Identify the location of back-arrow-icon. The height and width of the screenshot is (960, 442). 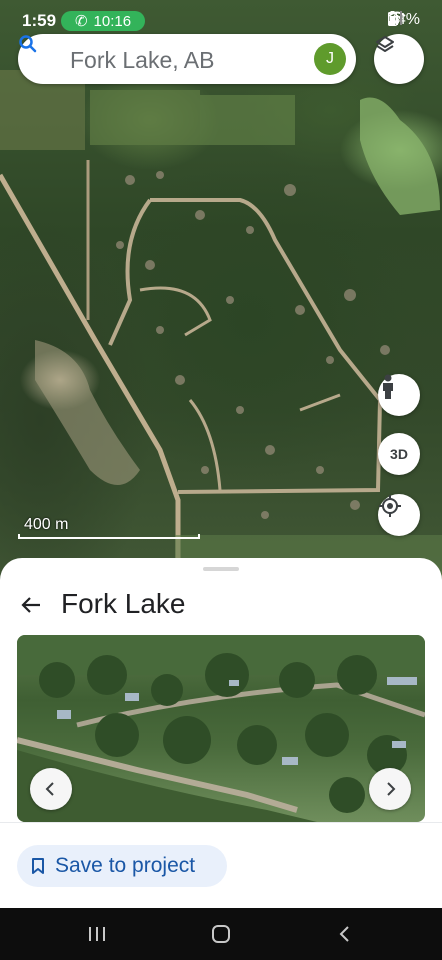
(30, 605).